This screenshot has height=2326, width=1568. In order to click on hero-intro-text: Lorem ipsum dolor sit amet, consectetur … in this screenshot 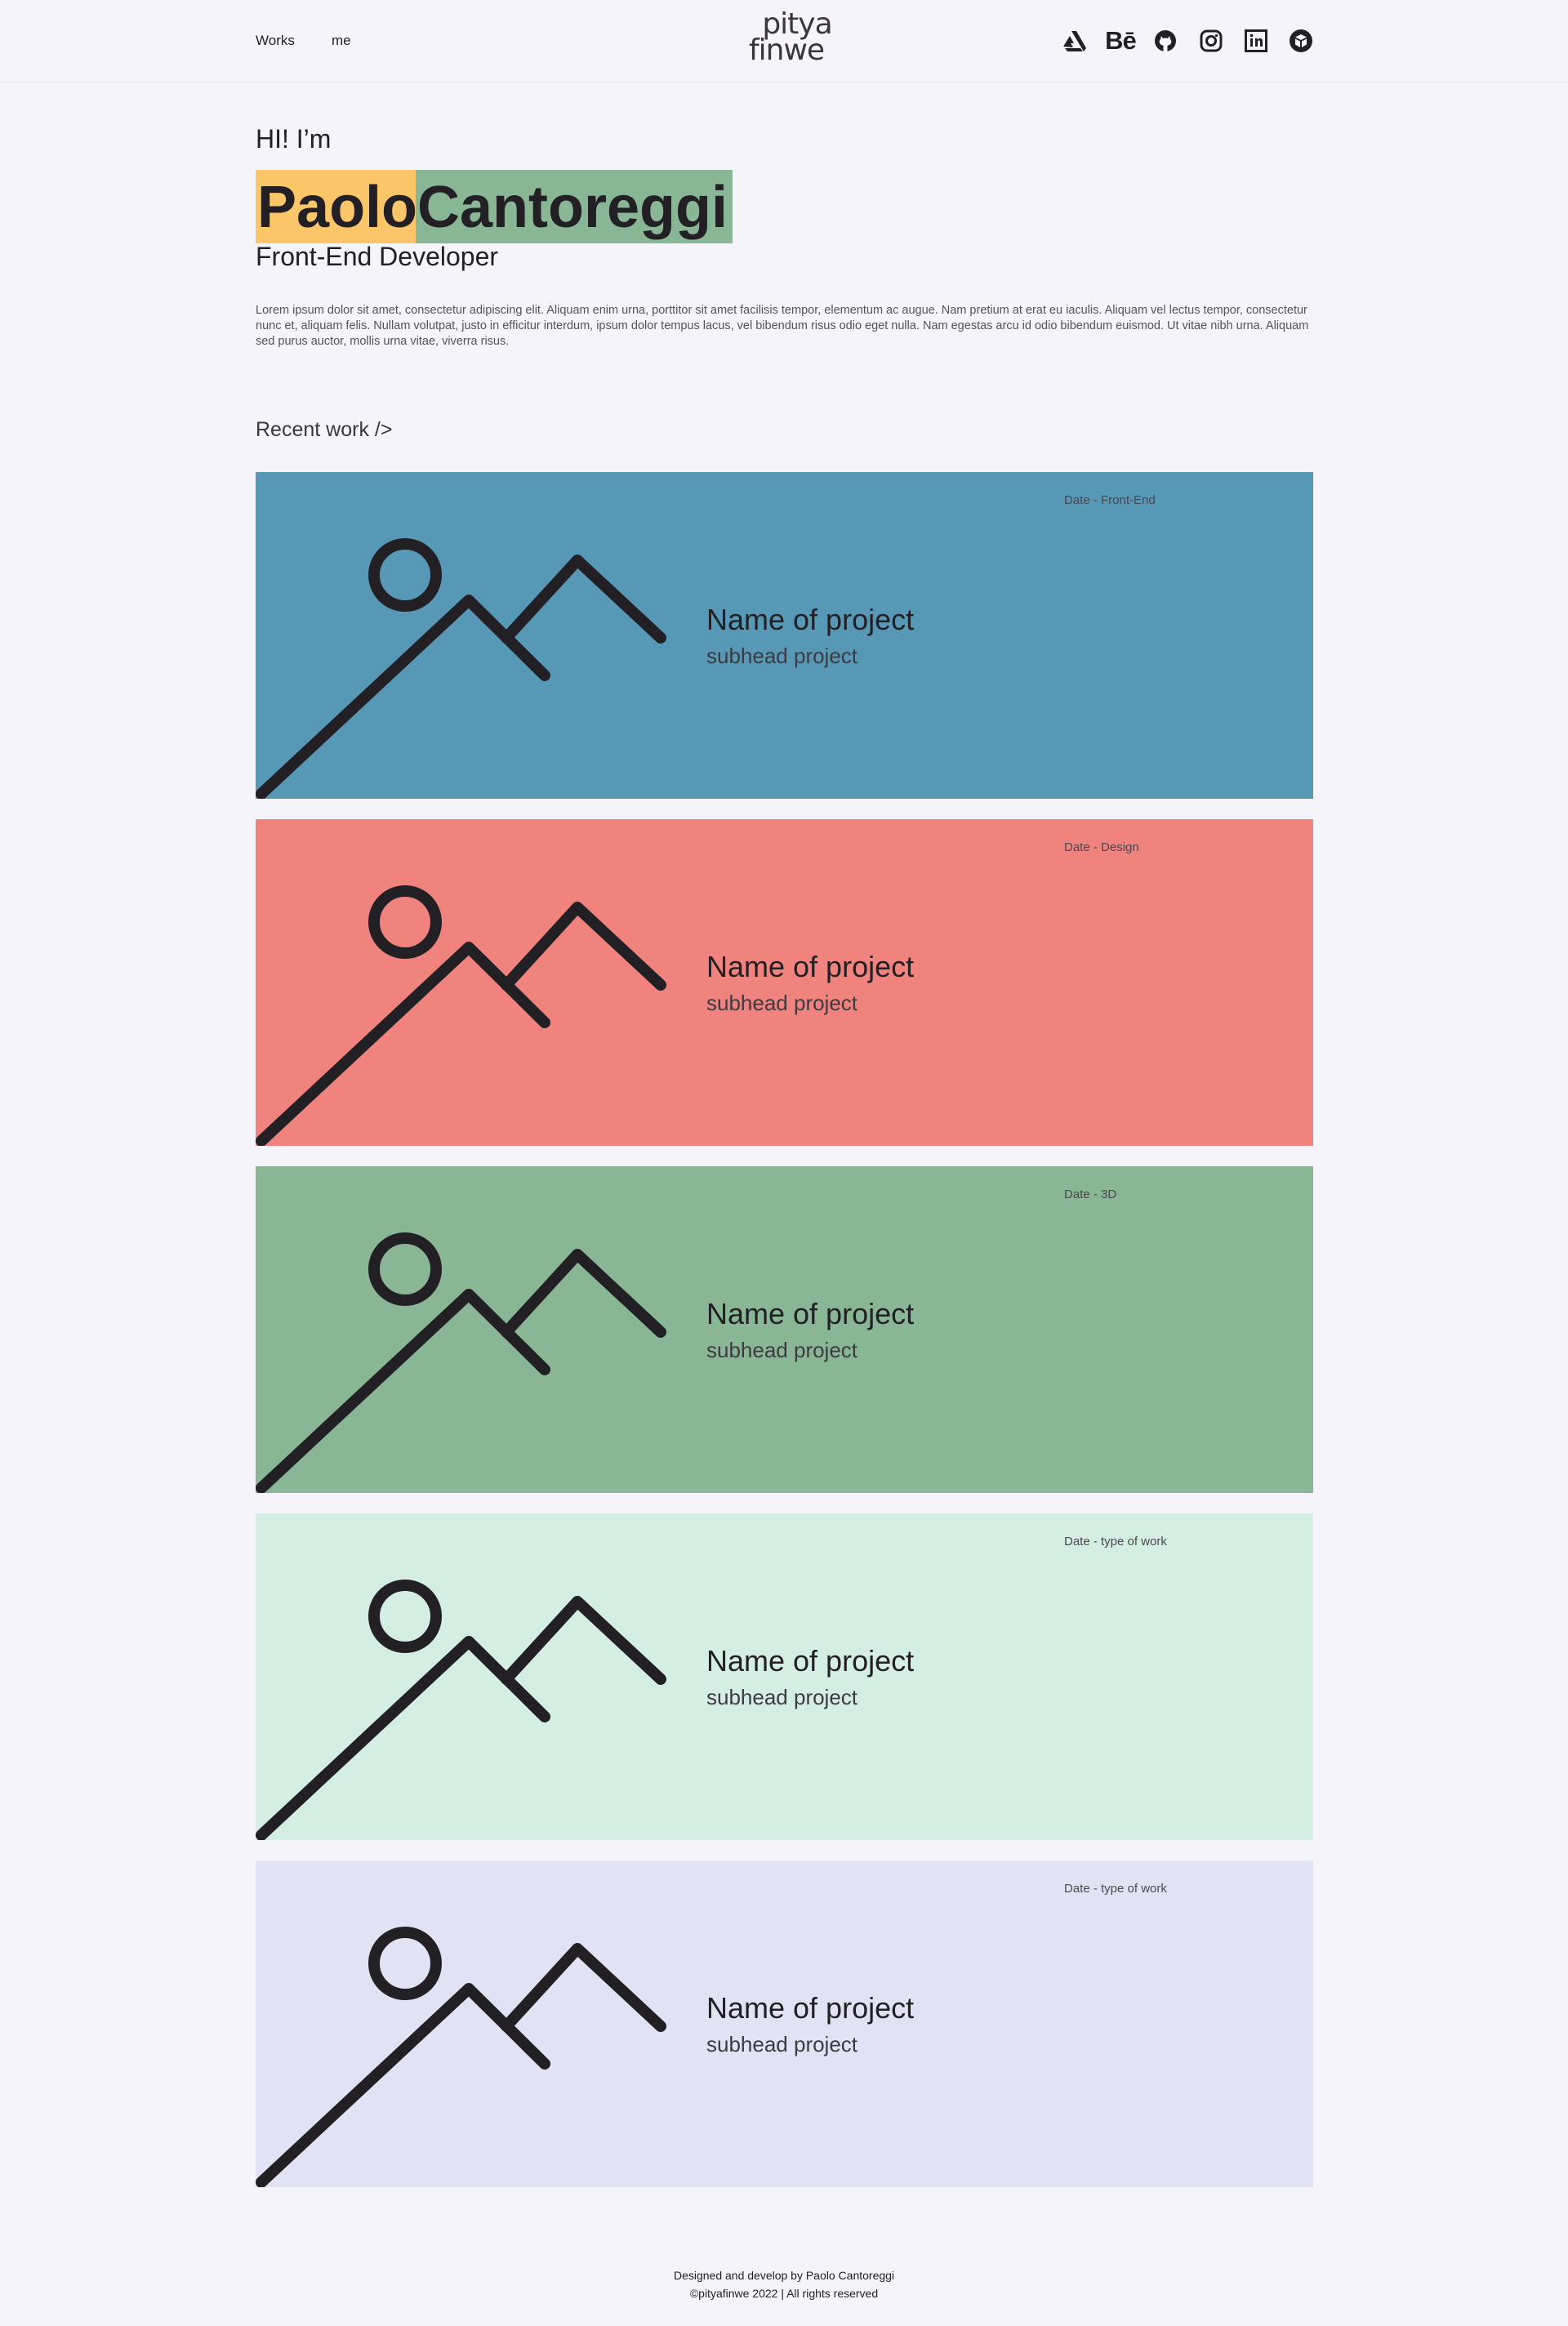, I will do `click(782, 326)`.